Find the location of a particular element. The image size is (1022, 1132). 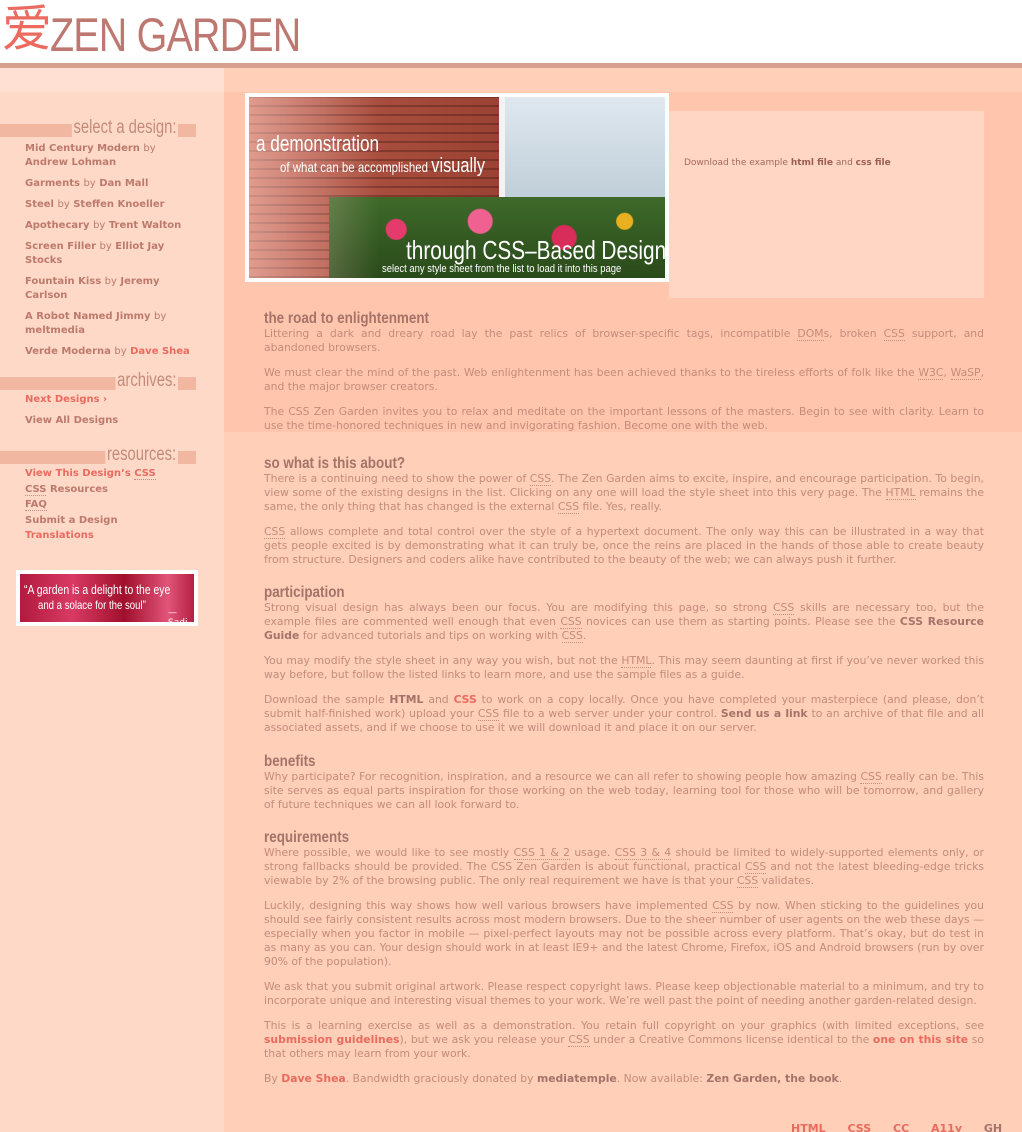

html-file-link: html file is located at coordinates (812, 163).